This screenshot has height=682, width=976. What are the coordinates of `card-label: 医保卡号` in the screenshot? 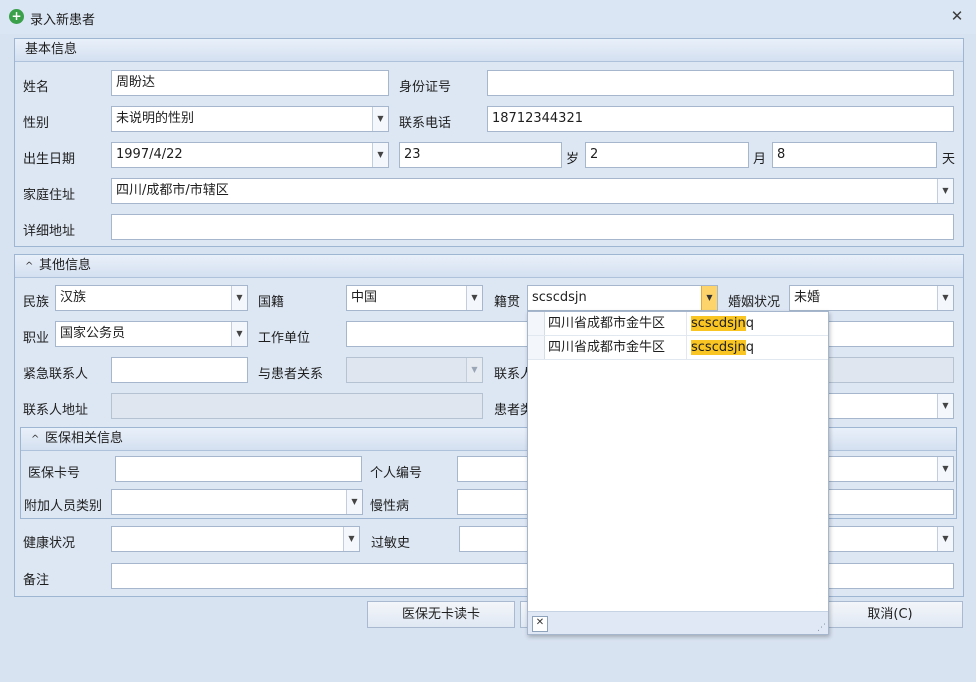 It's located at (54, 473).